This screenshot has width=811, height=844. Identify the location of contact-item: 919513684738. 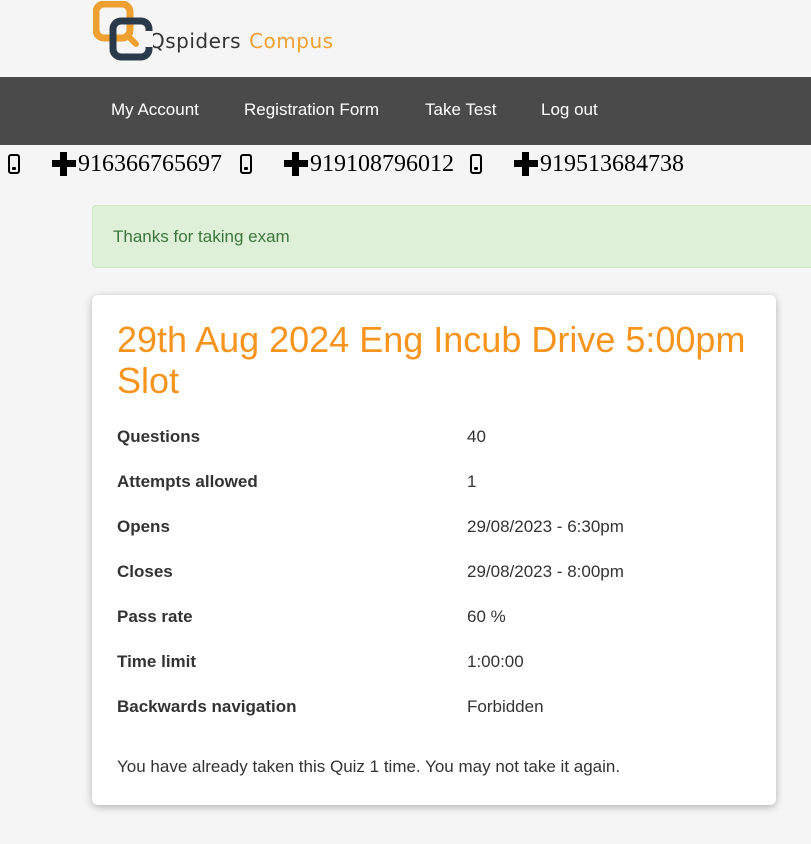
(577, 164).